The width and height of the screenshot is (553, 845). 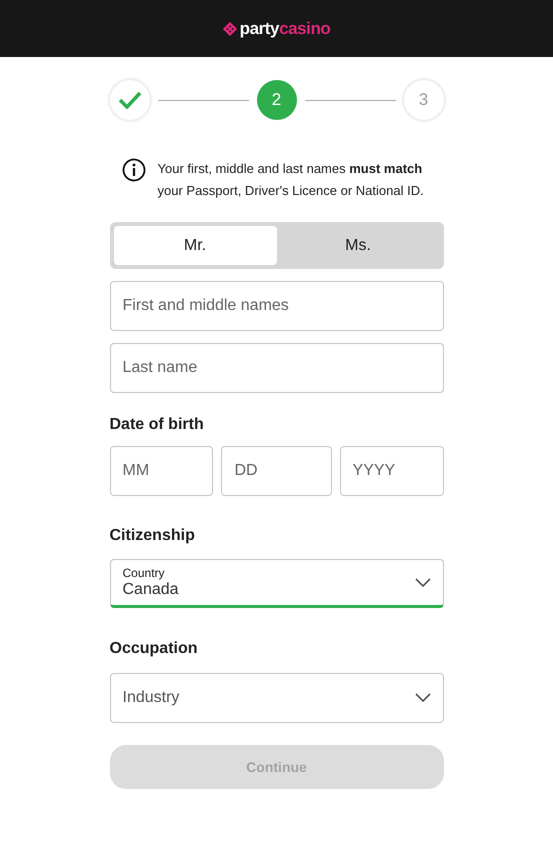 I want to click on logo-text: partycasino, so click(x=285, y=29).